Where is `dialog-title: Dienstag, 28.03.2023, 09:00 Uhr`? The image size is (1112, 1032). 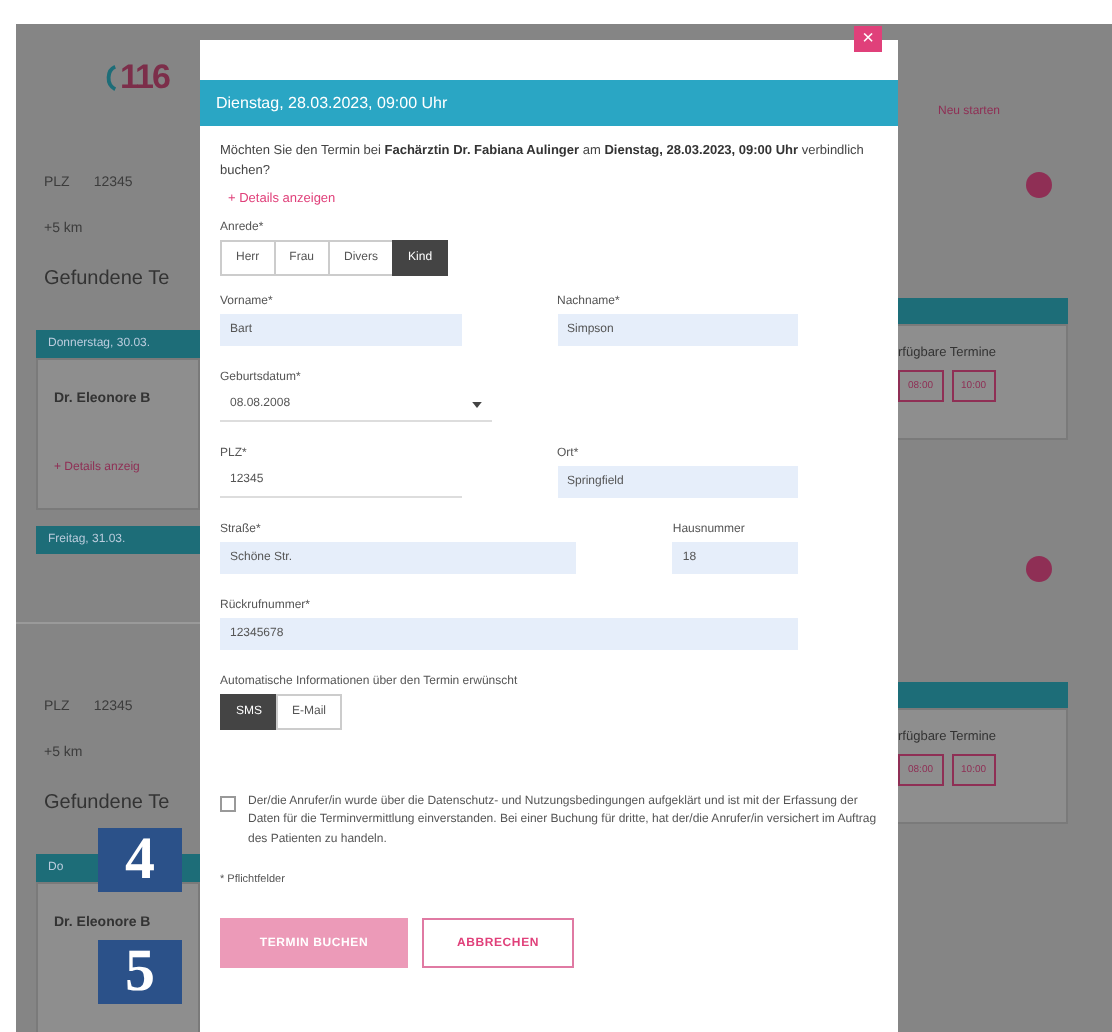
dialog-title: Dienstag, 28.03.2023, 09:00 Uhr is located at coordinates (549, 103).